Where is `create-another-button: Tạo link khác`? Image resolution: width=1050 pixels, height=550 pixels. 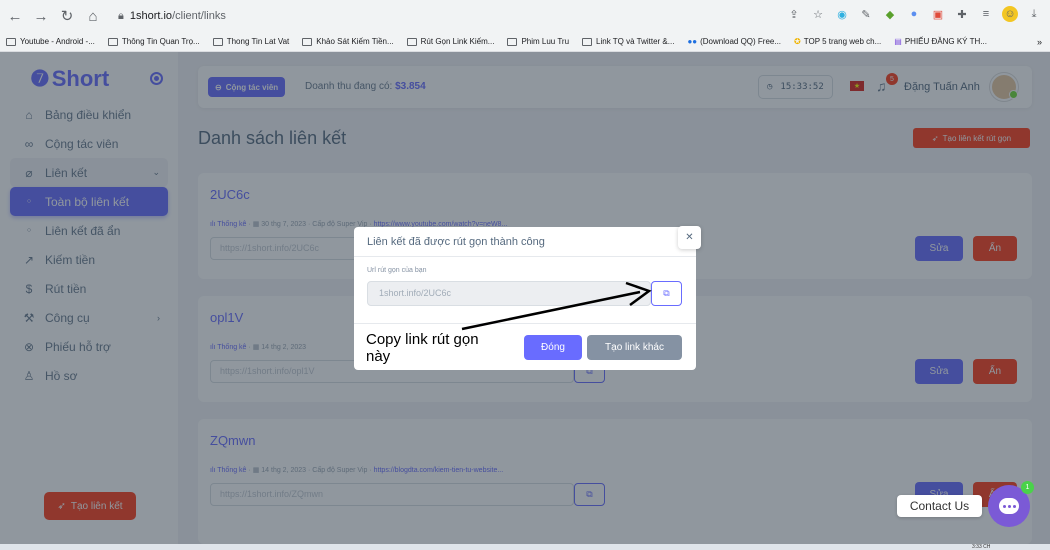 create-another-button: Tạo link khác is located at coordinates (634, 347).